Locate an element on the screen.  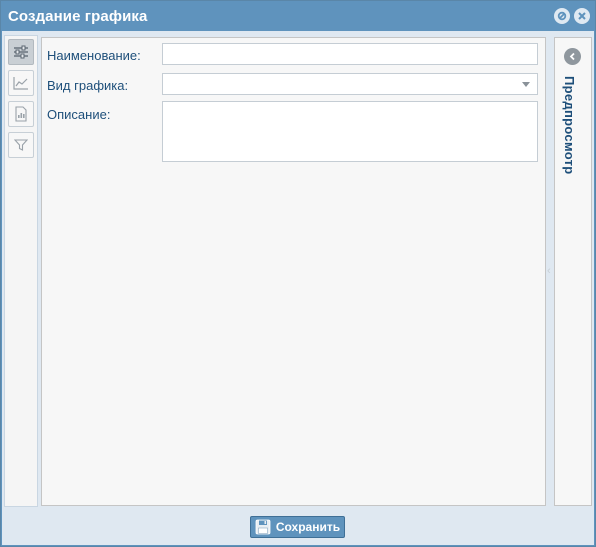
dialog-footer: Сохранить is located at coordinates (298, 527).